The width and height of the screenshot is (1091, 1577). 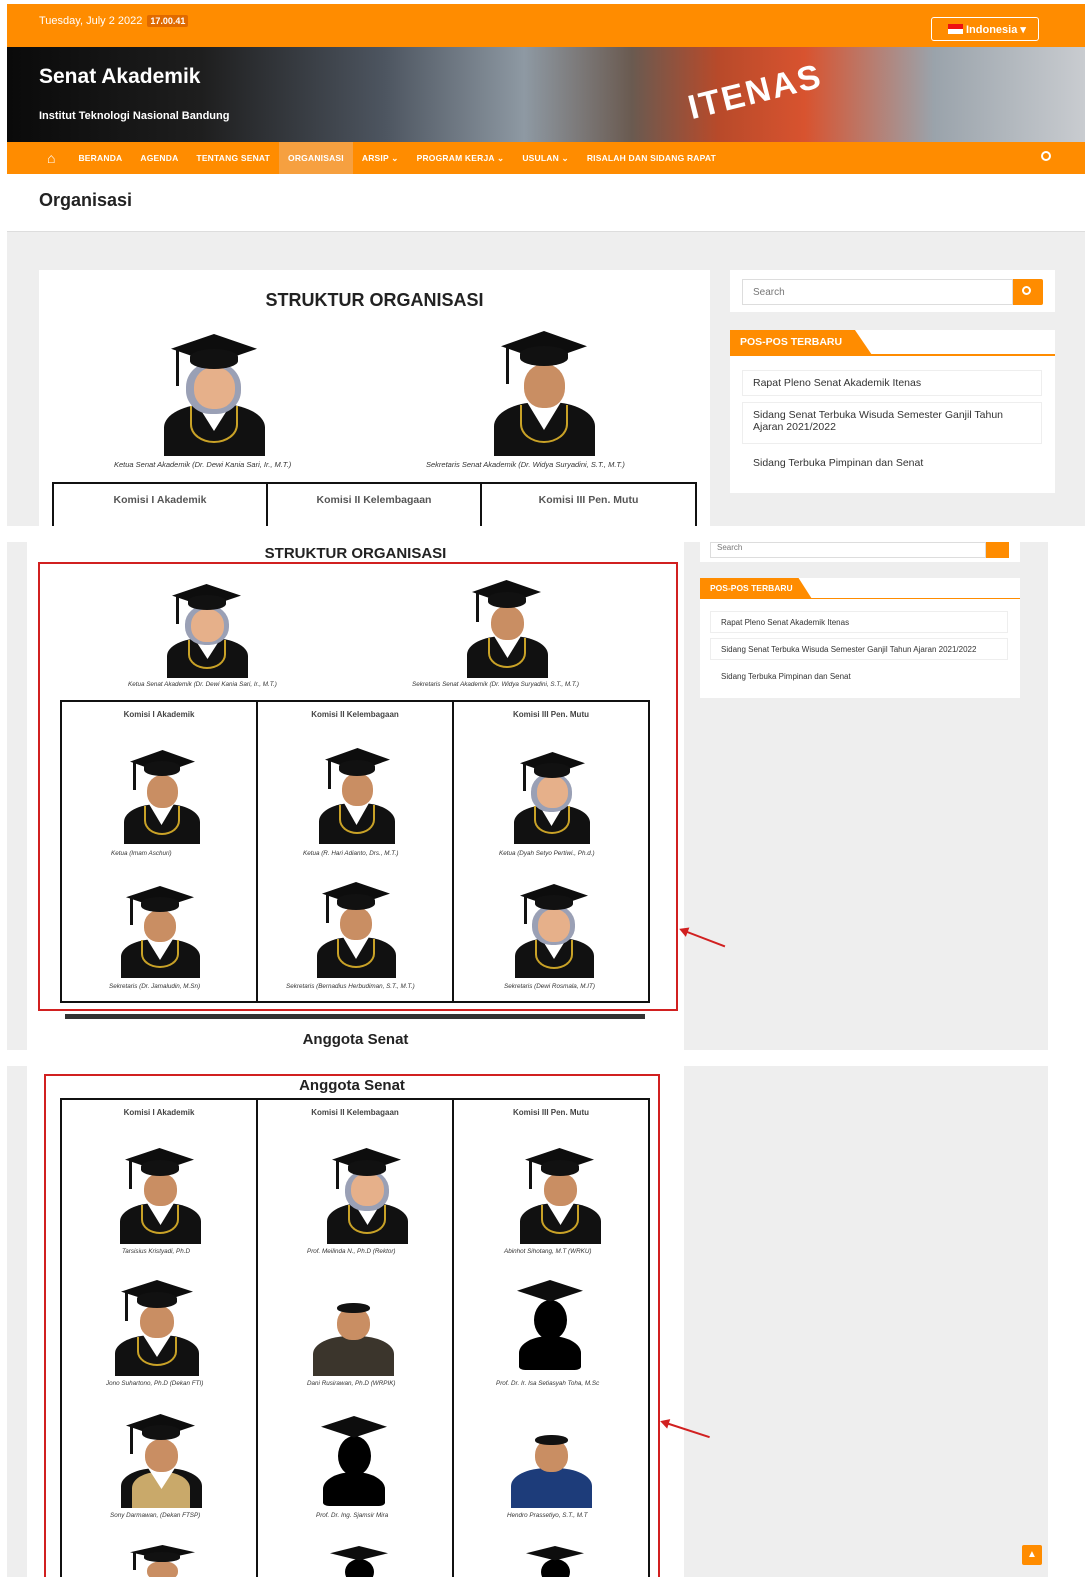 What do you see at coordinates (233, 158) in the screenshot?
I see `nav-item-tentang-senat: TENTANG SENAT` at bounding box center [233, 158].